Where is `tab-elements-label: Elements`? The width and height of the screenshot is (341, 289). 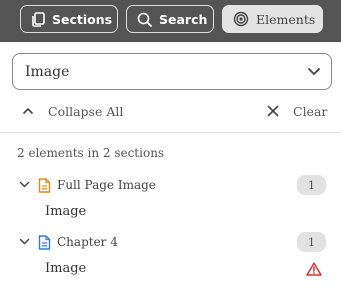 tab-elements-label: Elements is located at coordinates (286, 19).